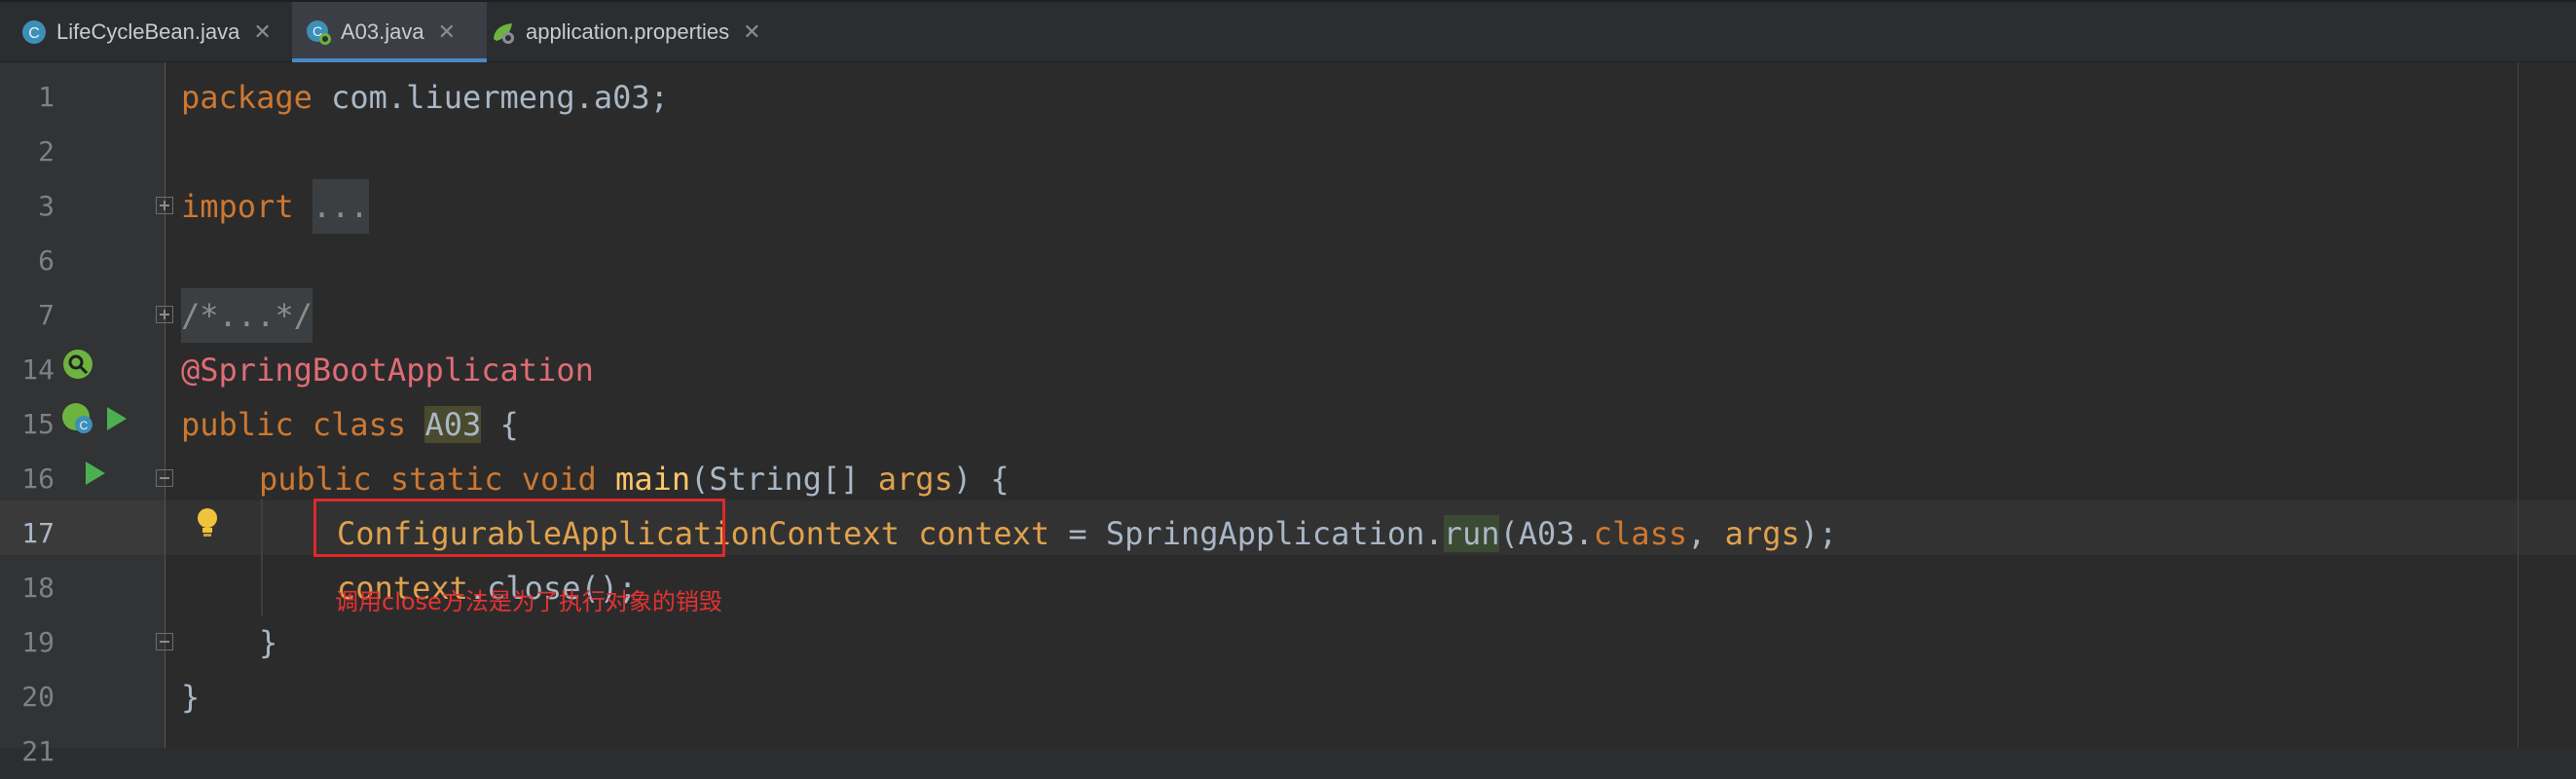 The height and width of the screenshot is (779, 2576). Describe the element at coordinates (784, 479) in the screenshot. I see `code-text: (String[]` at that location.